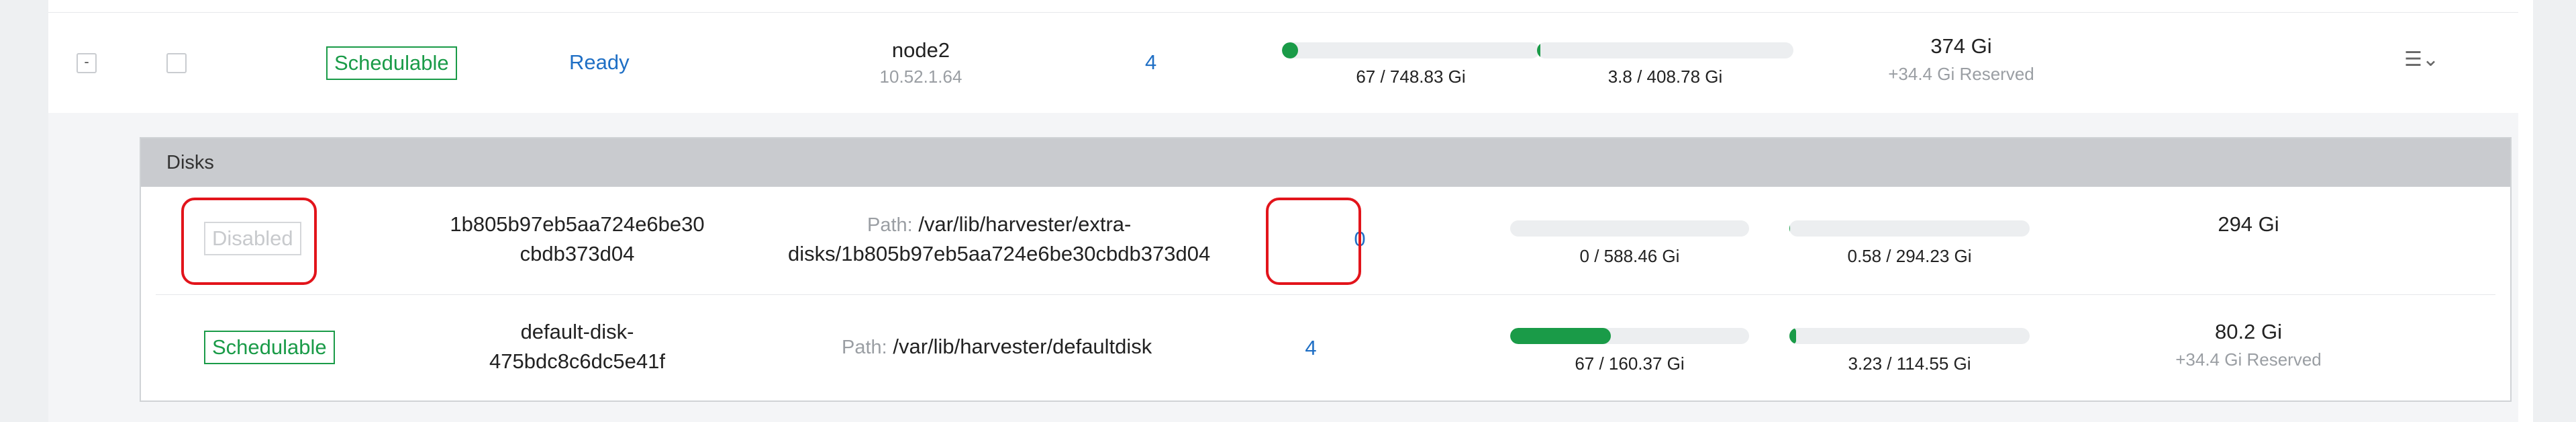  I want to click on disk-path-line1: Path: /var/lib/harvester/defaultdisk, so click(997, 347).